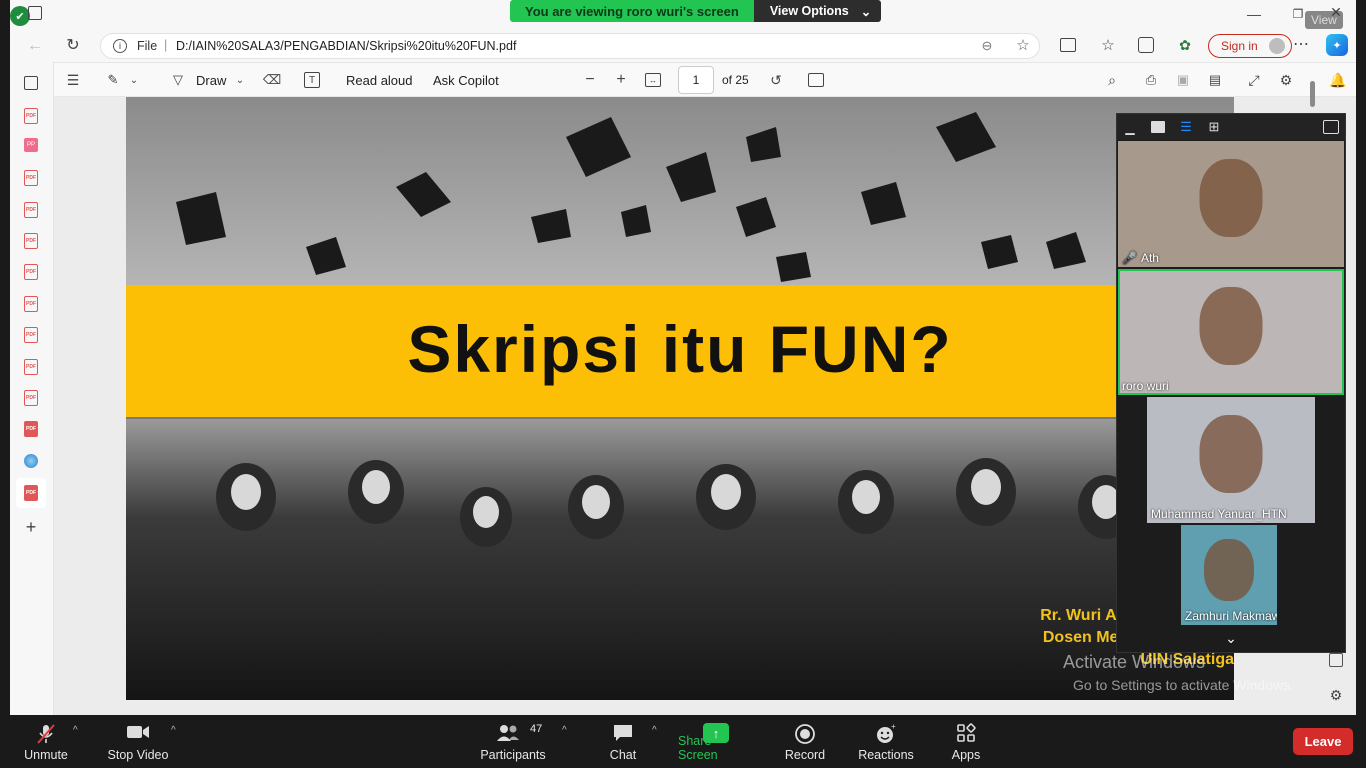  I want to click on print-icon: ⎙, so click(1151, 80).